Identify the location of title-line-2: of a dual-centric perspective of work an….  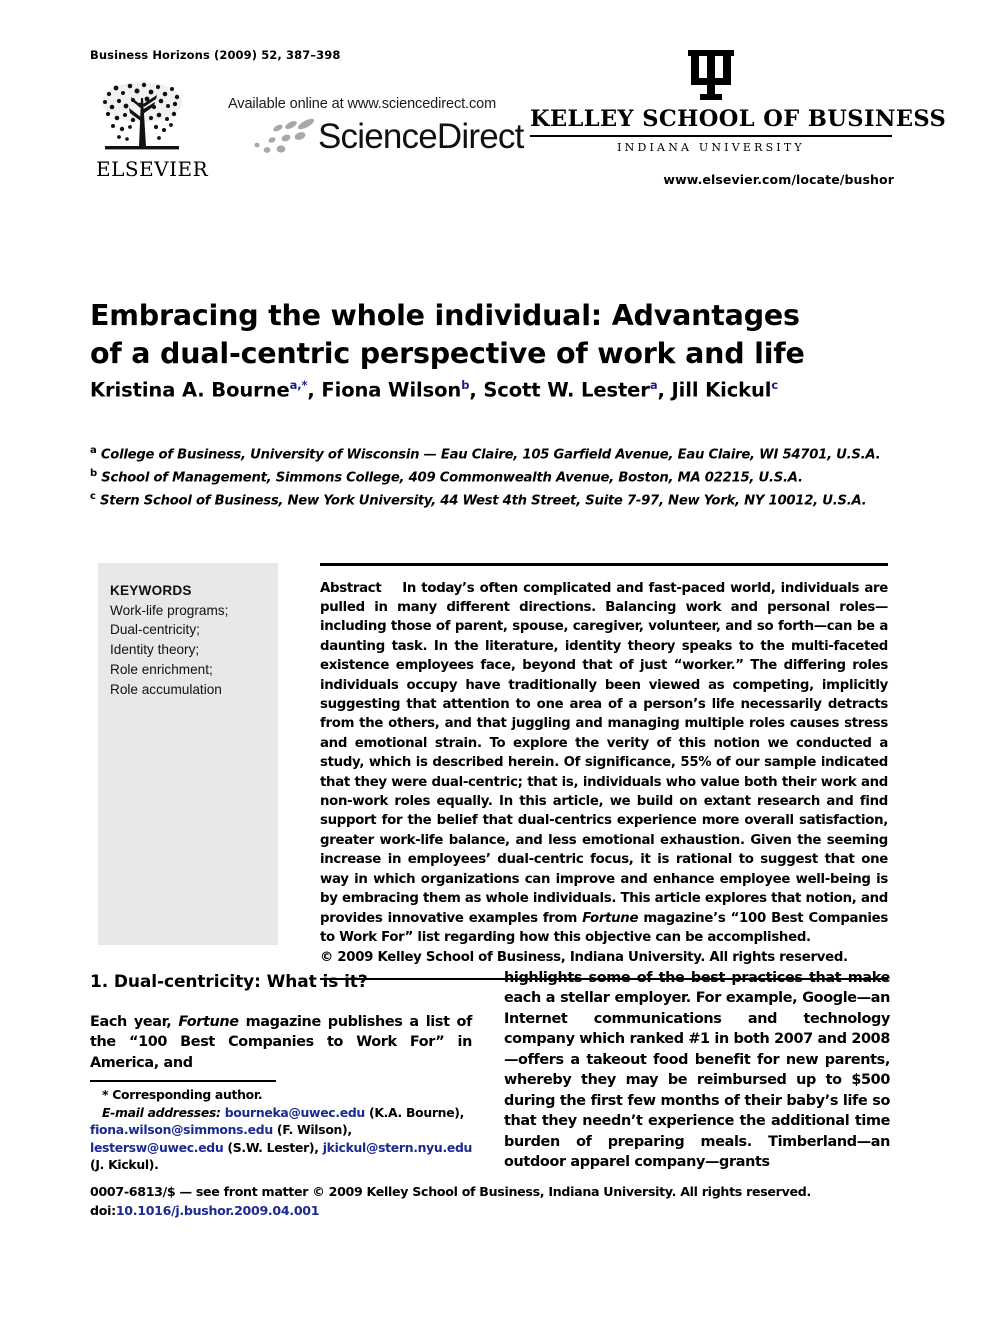
(447, 353).